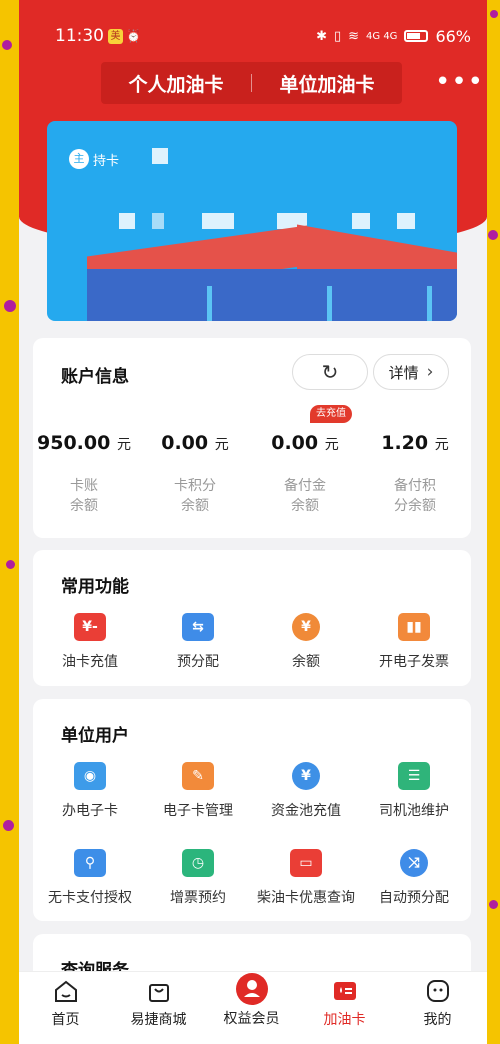 The height and width of the screenshot is (1044, 500). Describe the element at coordinates (321, 36) in the screenshot. I see `bluetooth-icon: ✱` at that location.